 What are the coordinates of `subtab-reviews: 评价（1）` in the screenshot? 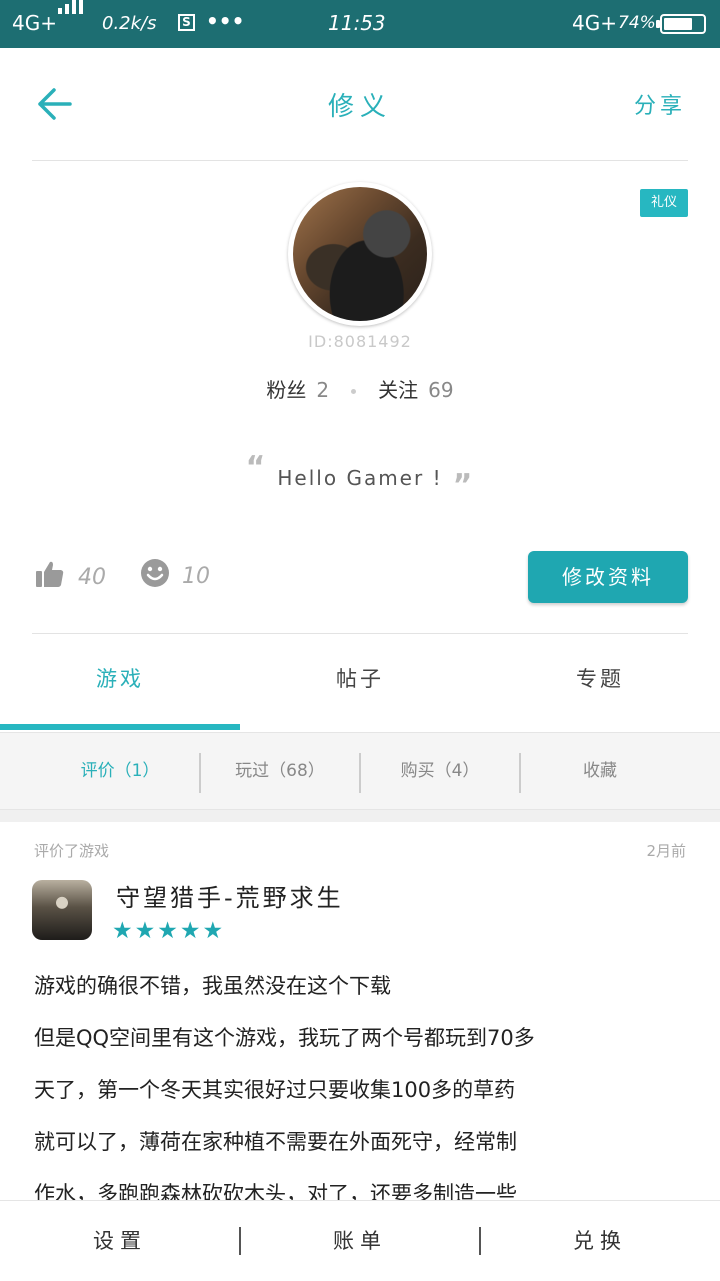 It's located at (120, 771).